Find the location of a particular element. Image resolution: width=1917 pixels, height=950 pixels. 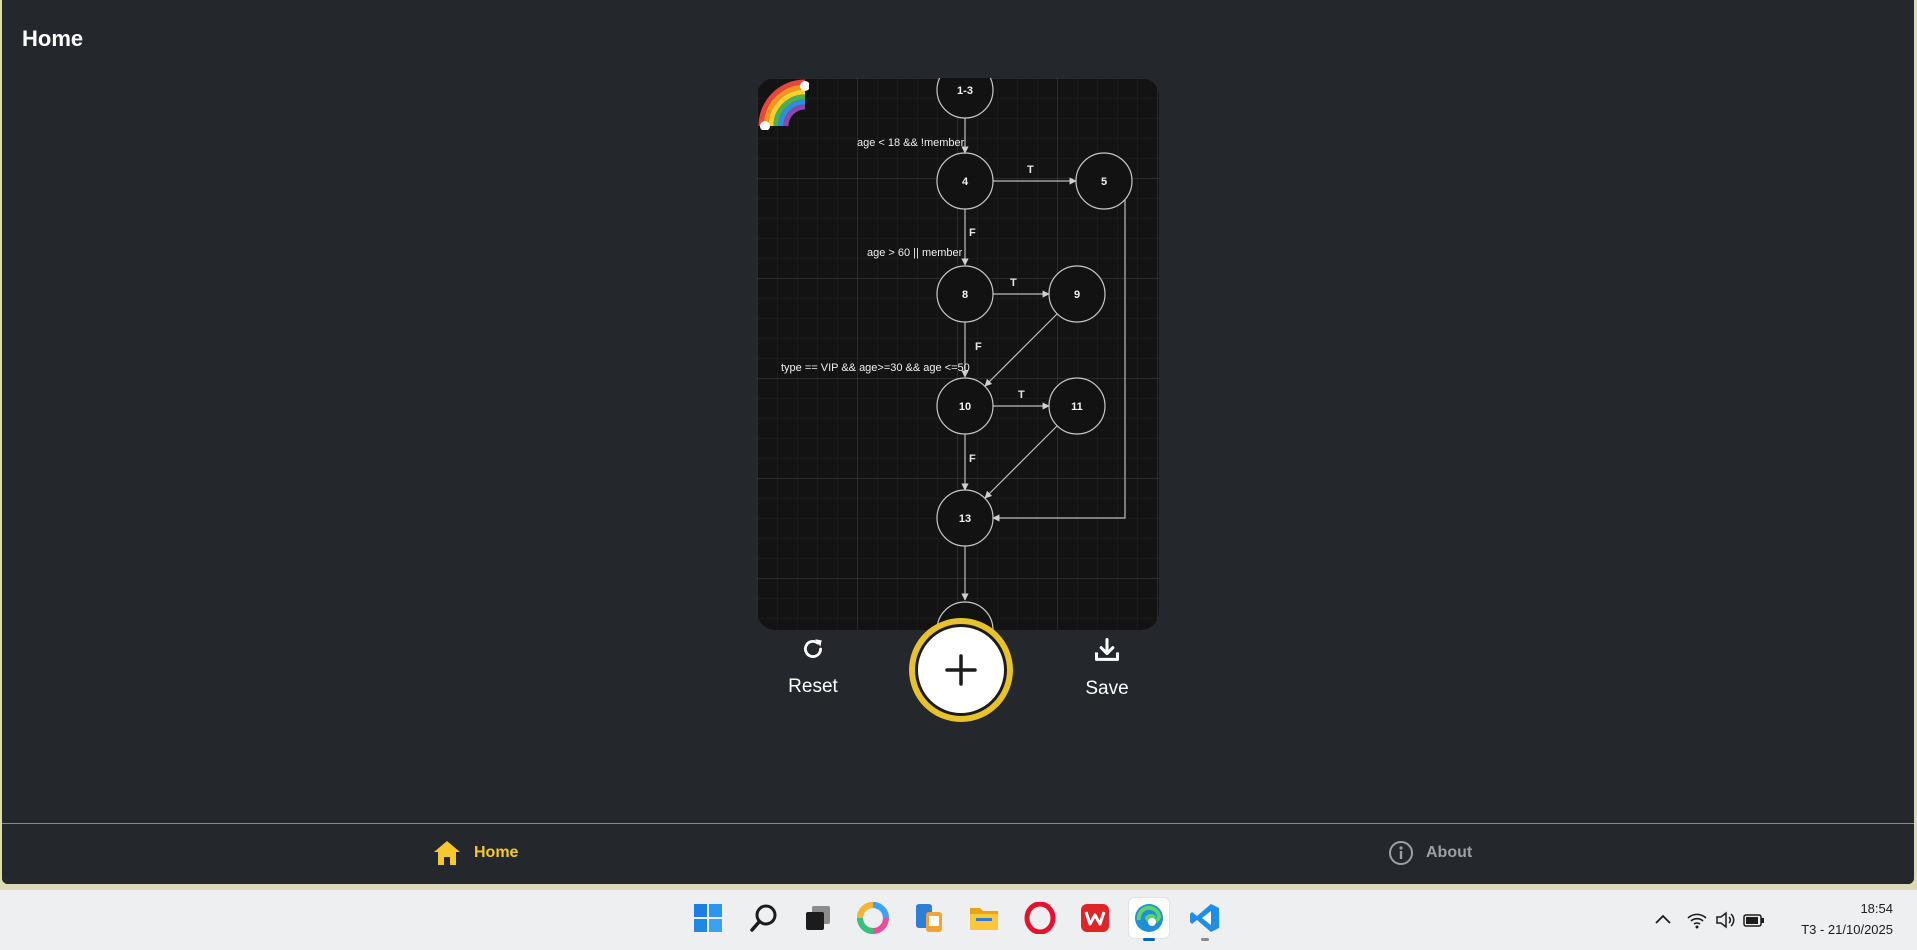

add-button is located at coordinates (961, 670).